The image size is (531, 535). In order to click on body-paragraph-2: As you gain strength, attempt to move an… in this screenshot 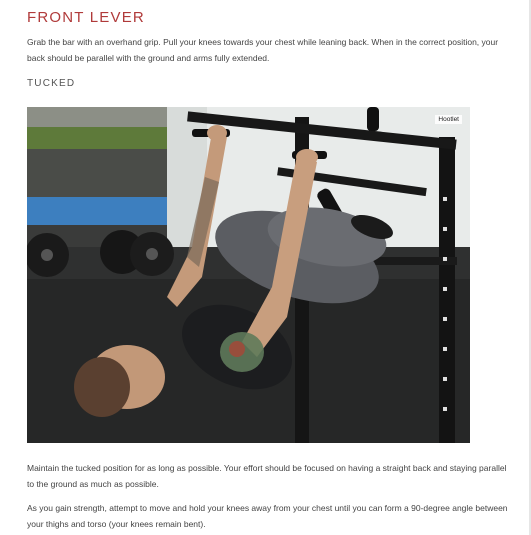, I will do `click(267, 516)`.